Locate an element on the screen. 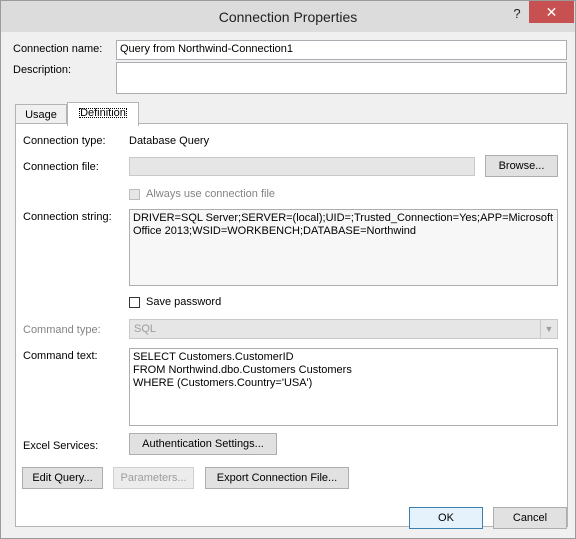 This screenshot has height=539, width=576. cancel-button: Cancel is located at coordinates (530, 518).